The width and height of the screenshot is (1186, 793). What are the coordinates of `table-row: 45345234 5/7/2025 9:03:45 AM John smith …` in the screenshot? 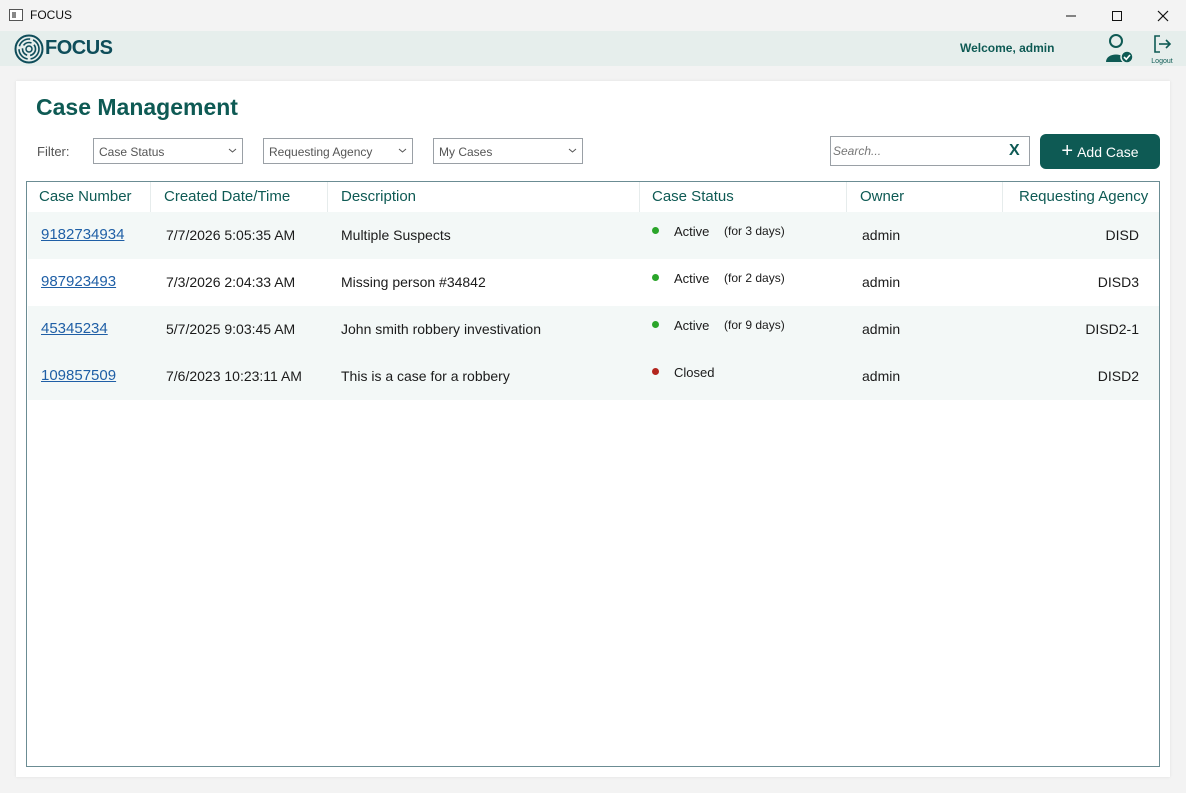 It's located at (593, 329).